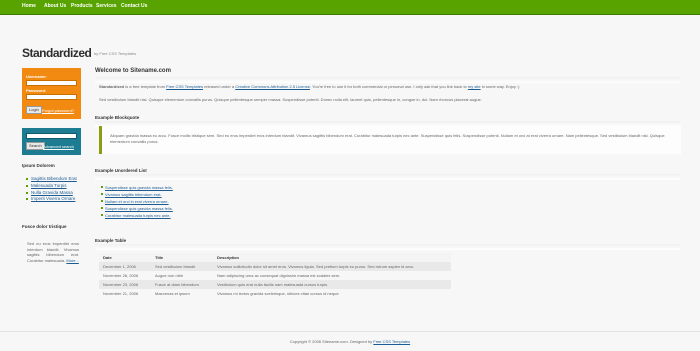  What do you see at coordinates (51, 83) in the screenshot?
I see `username-input` at bounding box center [51, 83].